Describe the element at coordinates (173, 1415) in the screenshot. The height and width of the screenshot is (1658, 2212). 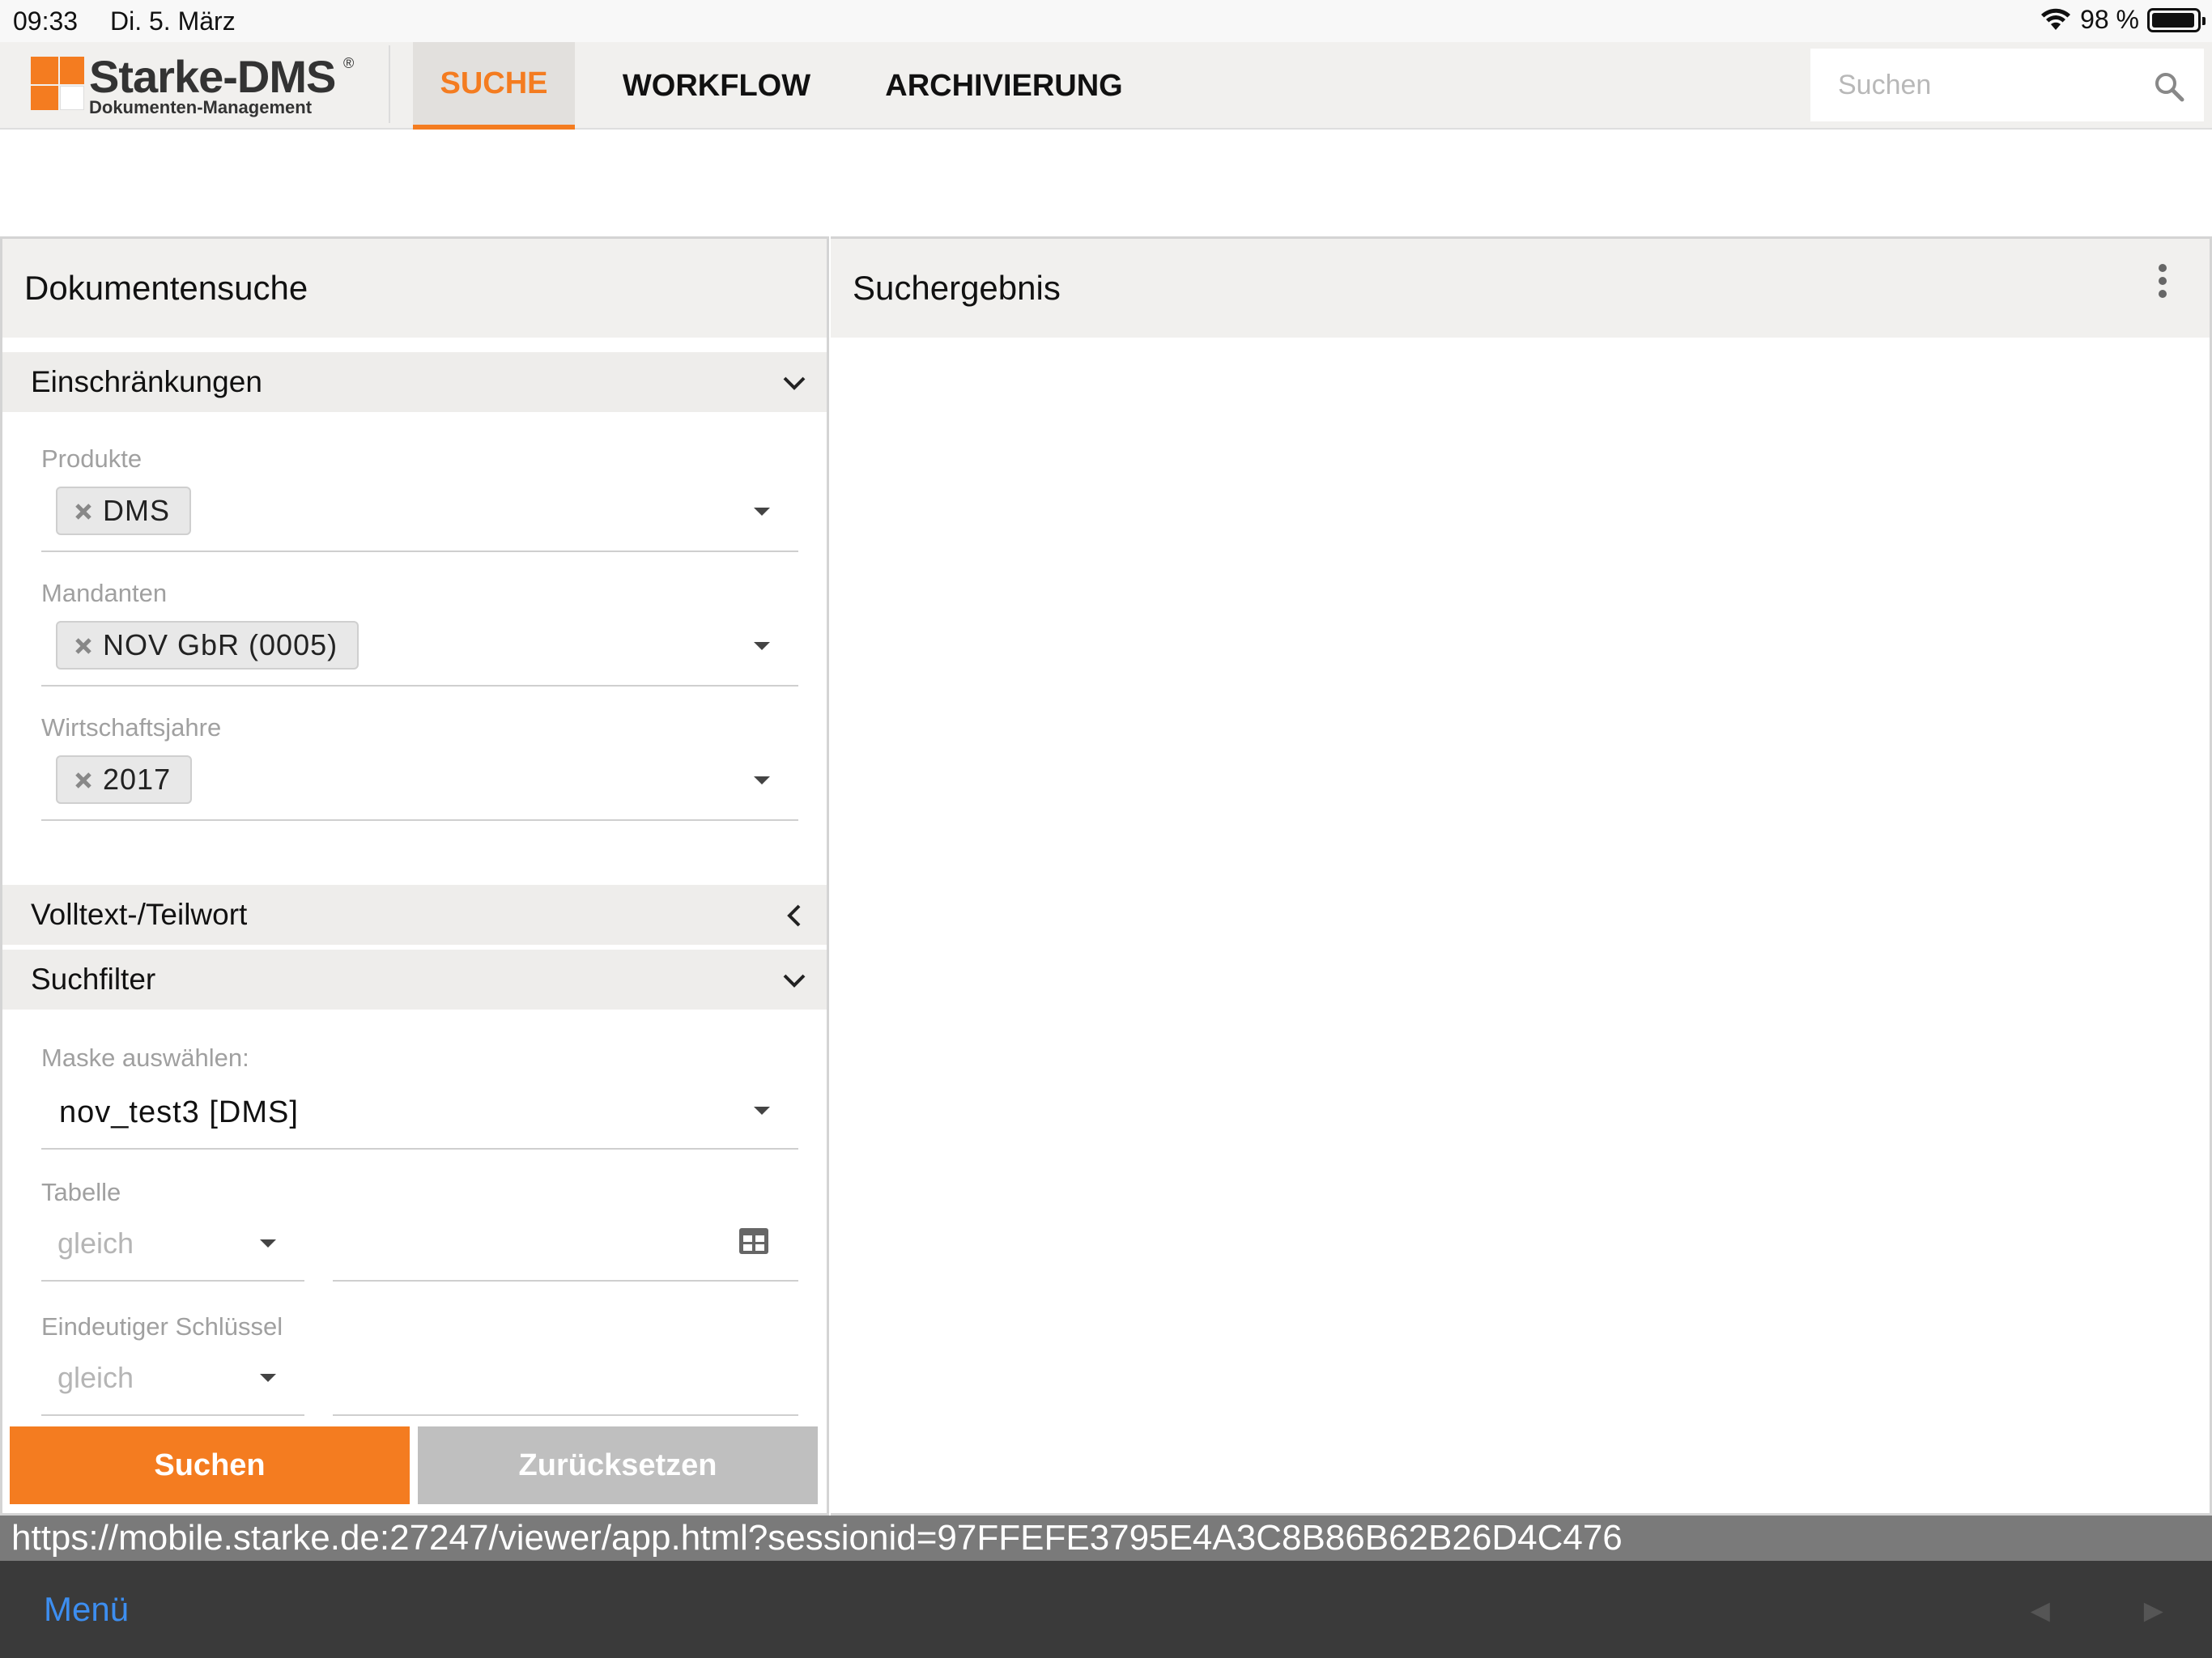
I see `schluessel-operator-underline` at that location.